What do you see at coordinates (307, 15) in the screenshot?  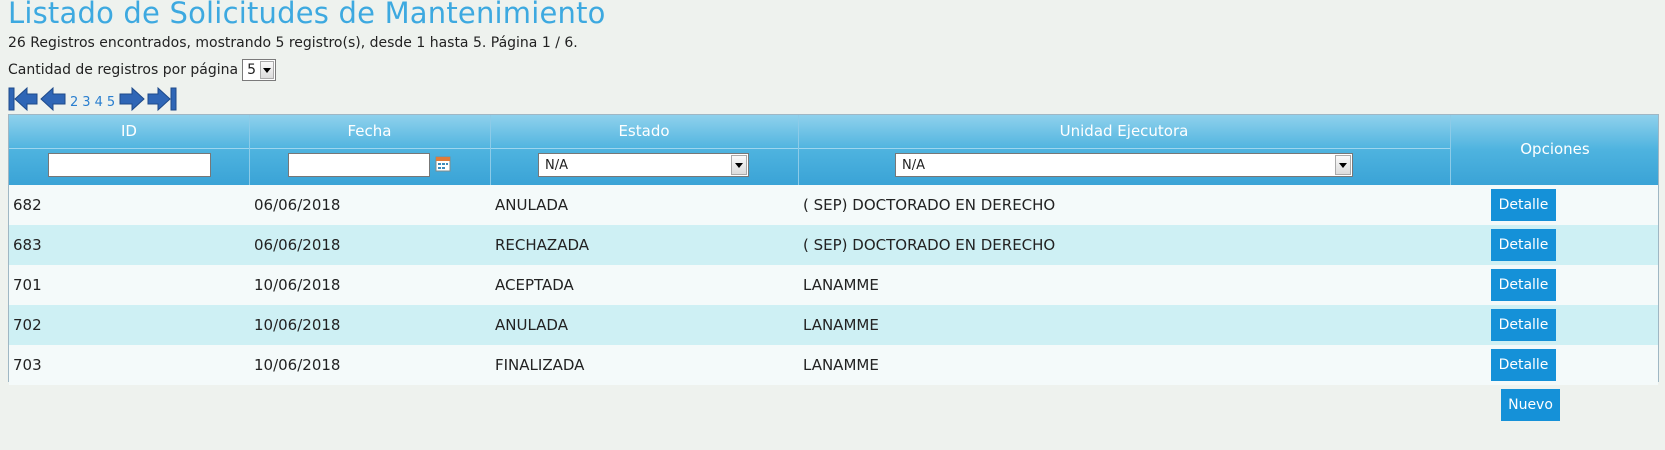 I see `page-title: Listado de Solicitudes de Mantenimiento` at bounding box center [307, 15].